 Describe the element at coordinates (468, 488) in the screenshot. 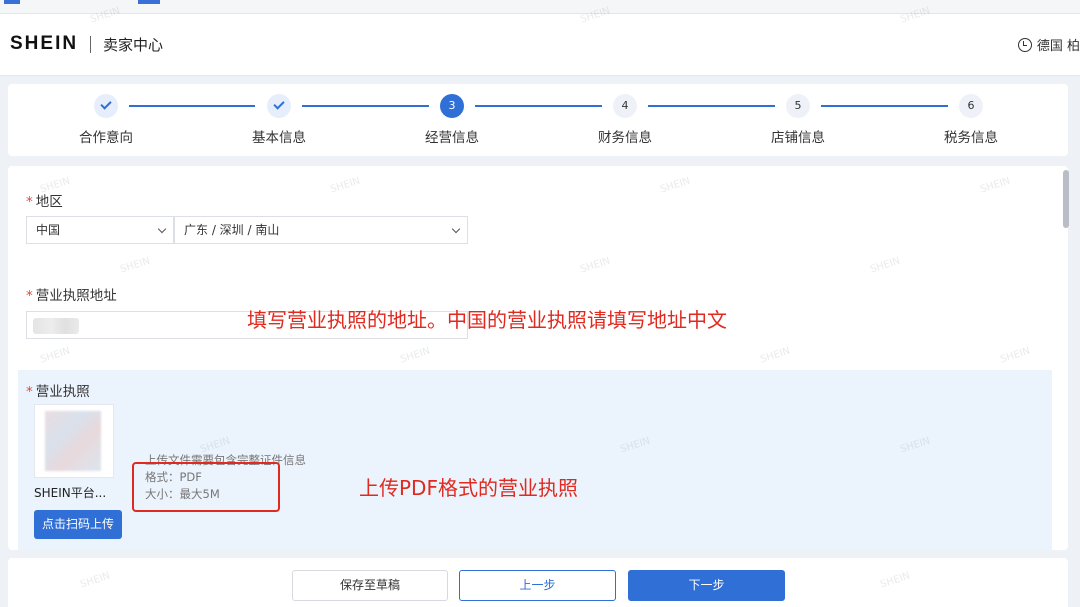

I see `license-annotation: 上传PDF格式的营业执照` at that location.